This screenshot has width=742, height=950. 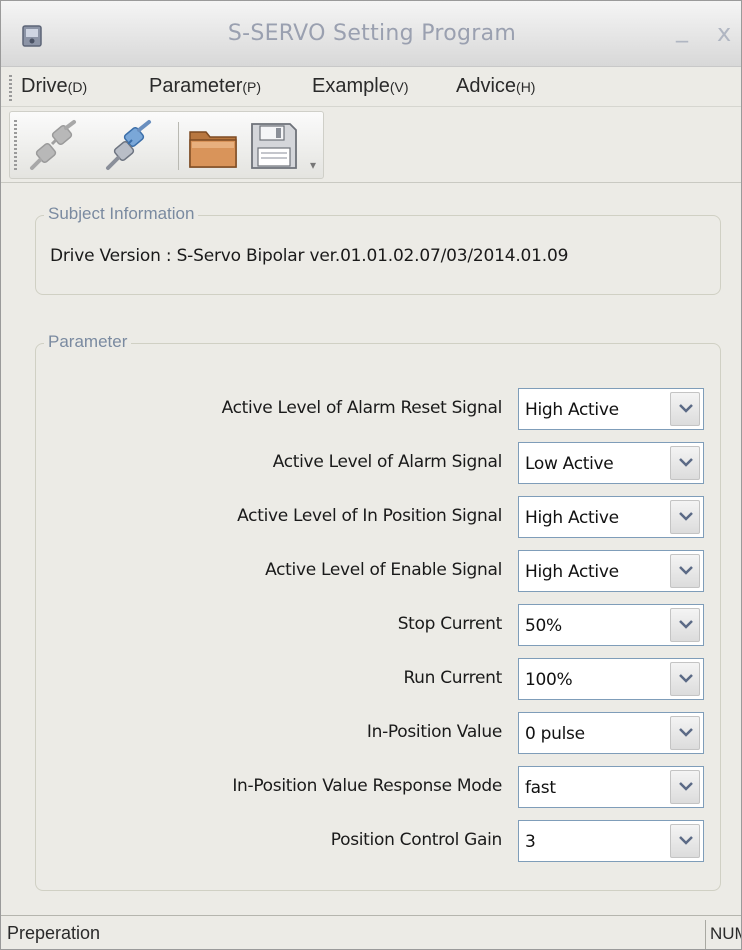 I want to click on select-value: 50%, so click(x=543, y=626).